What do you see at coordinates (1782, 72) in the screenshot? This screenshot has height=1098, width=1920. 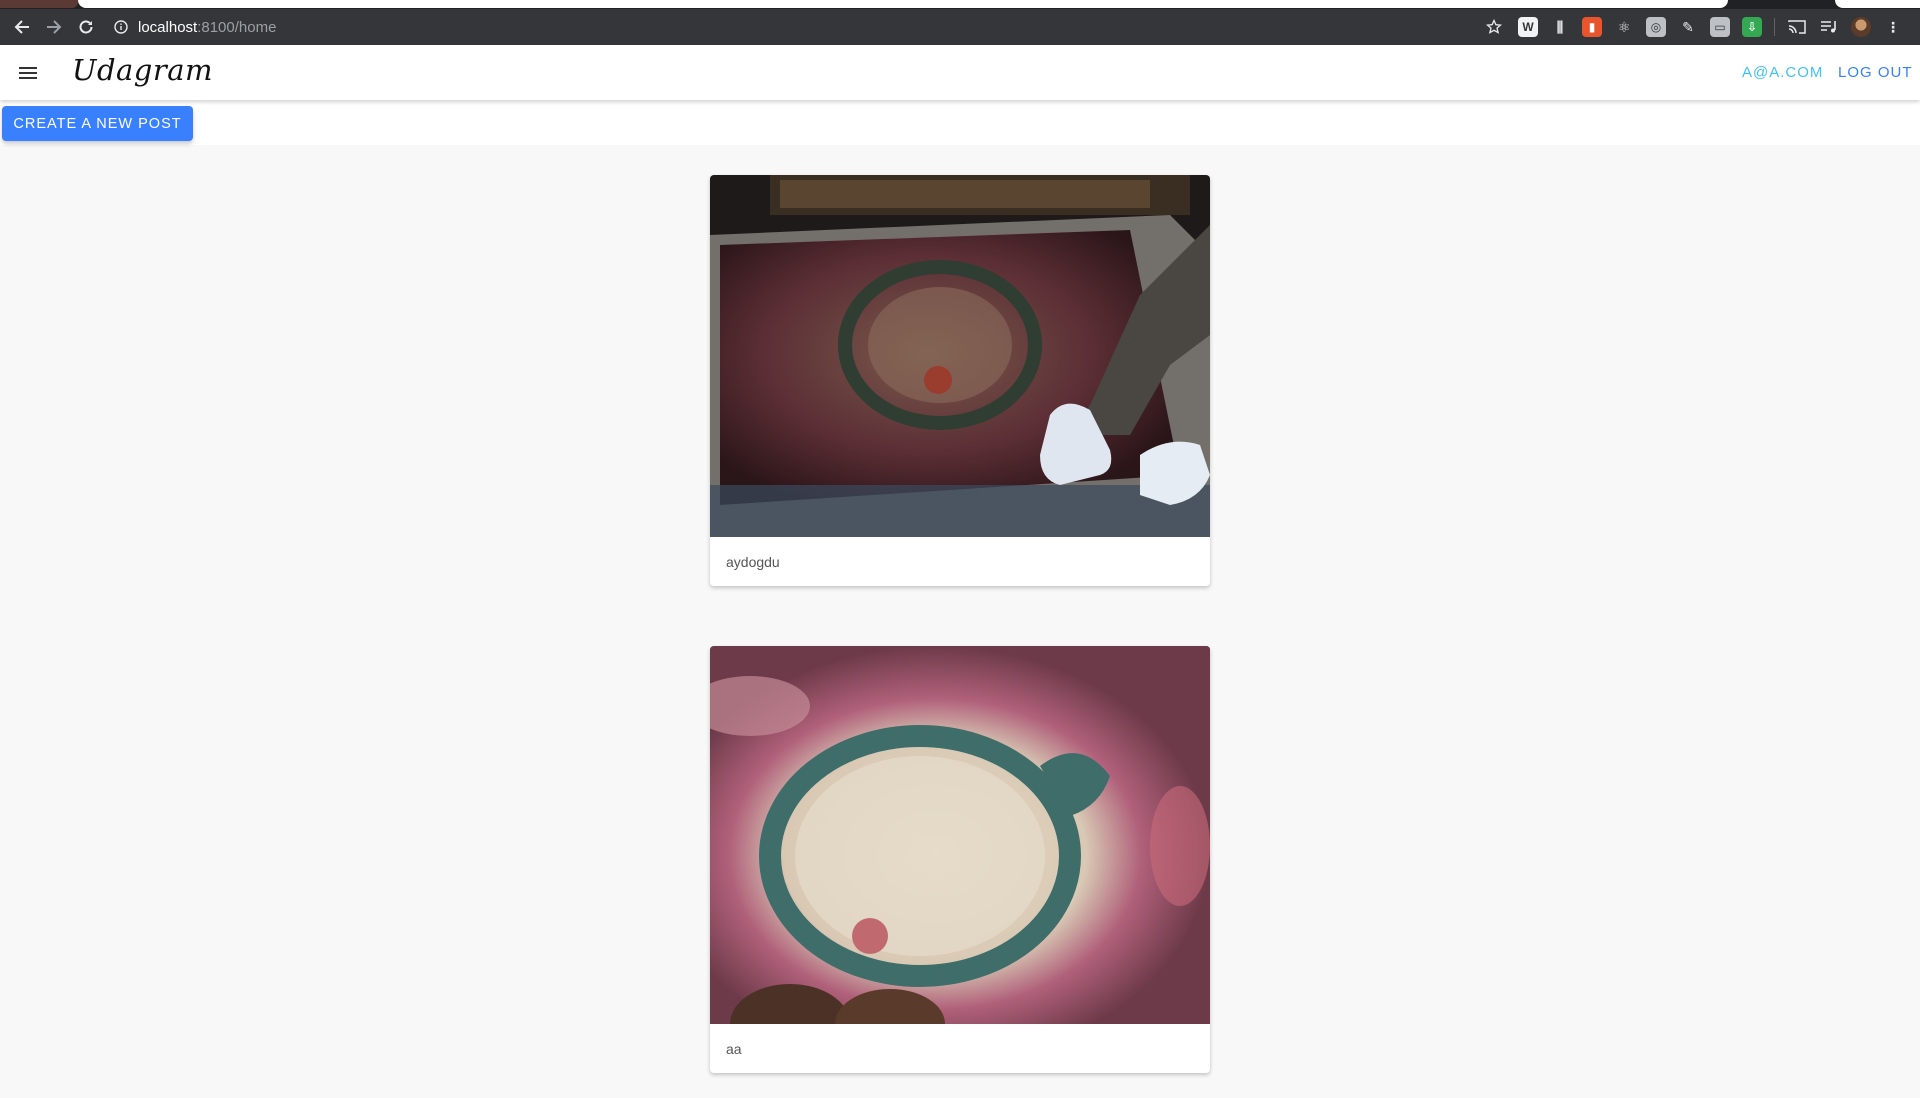 I see `user-email-button: A@A.COM` at bounding box center [1782, 72].